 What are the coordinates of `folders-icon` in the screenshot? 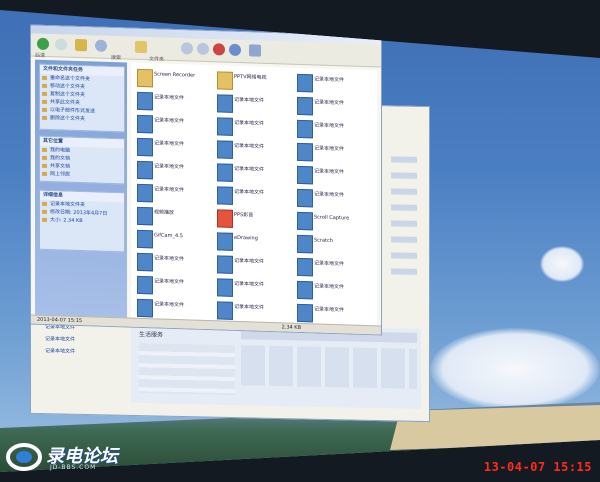 It's located at (141, 47).